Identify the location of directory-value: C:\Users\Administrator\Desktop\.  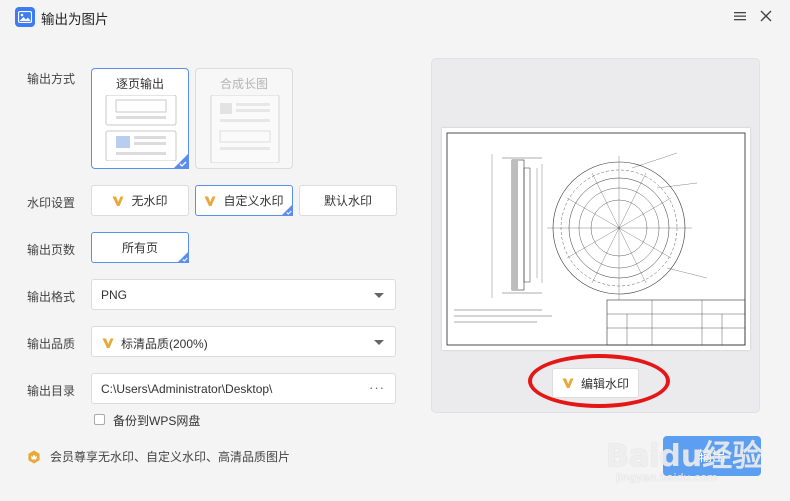
(187, 389).